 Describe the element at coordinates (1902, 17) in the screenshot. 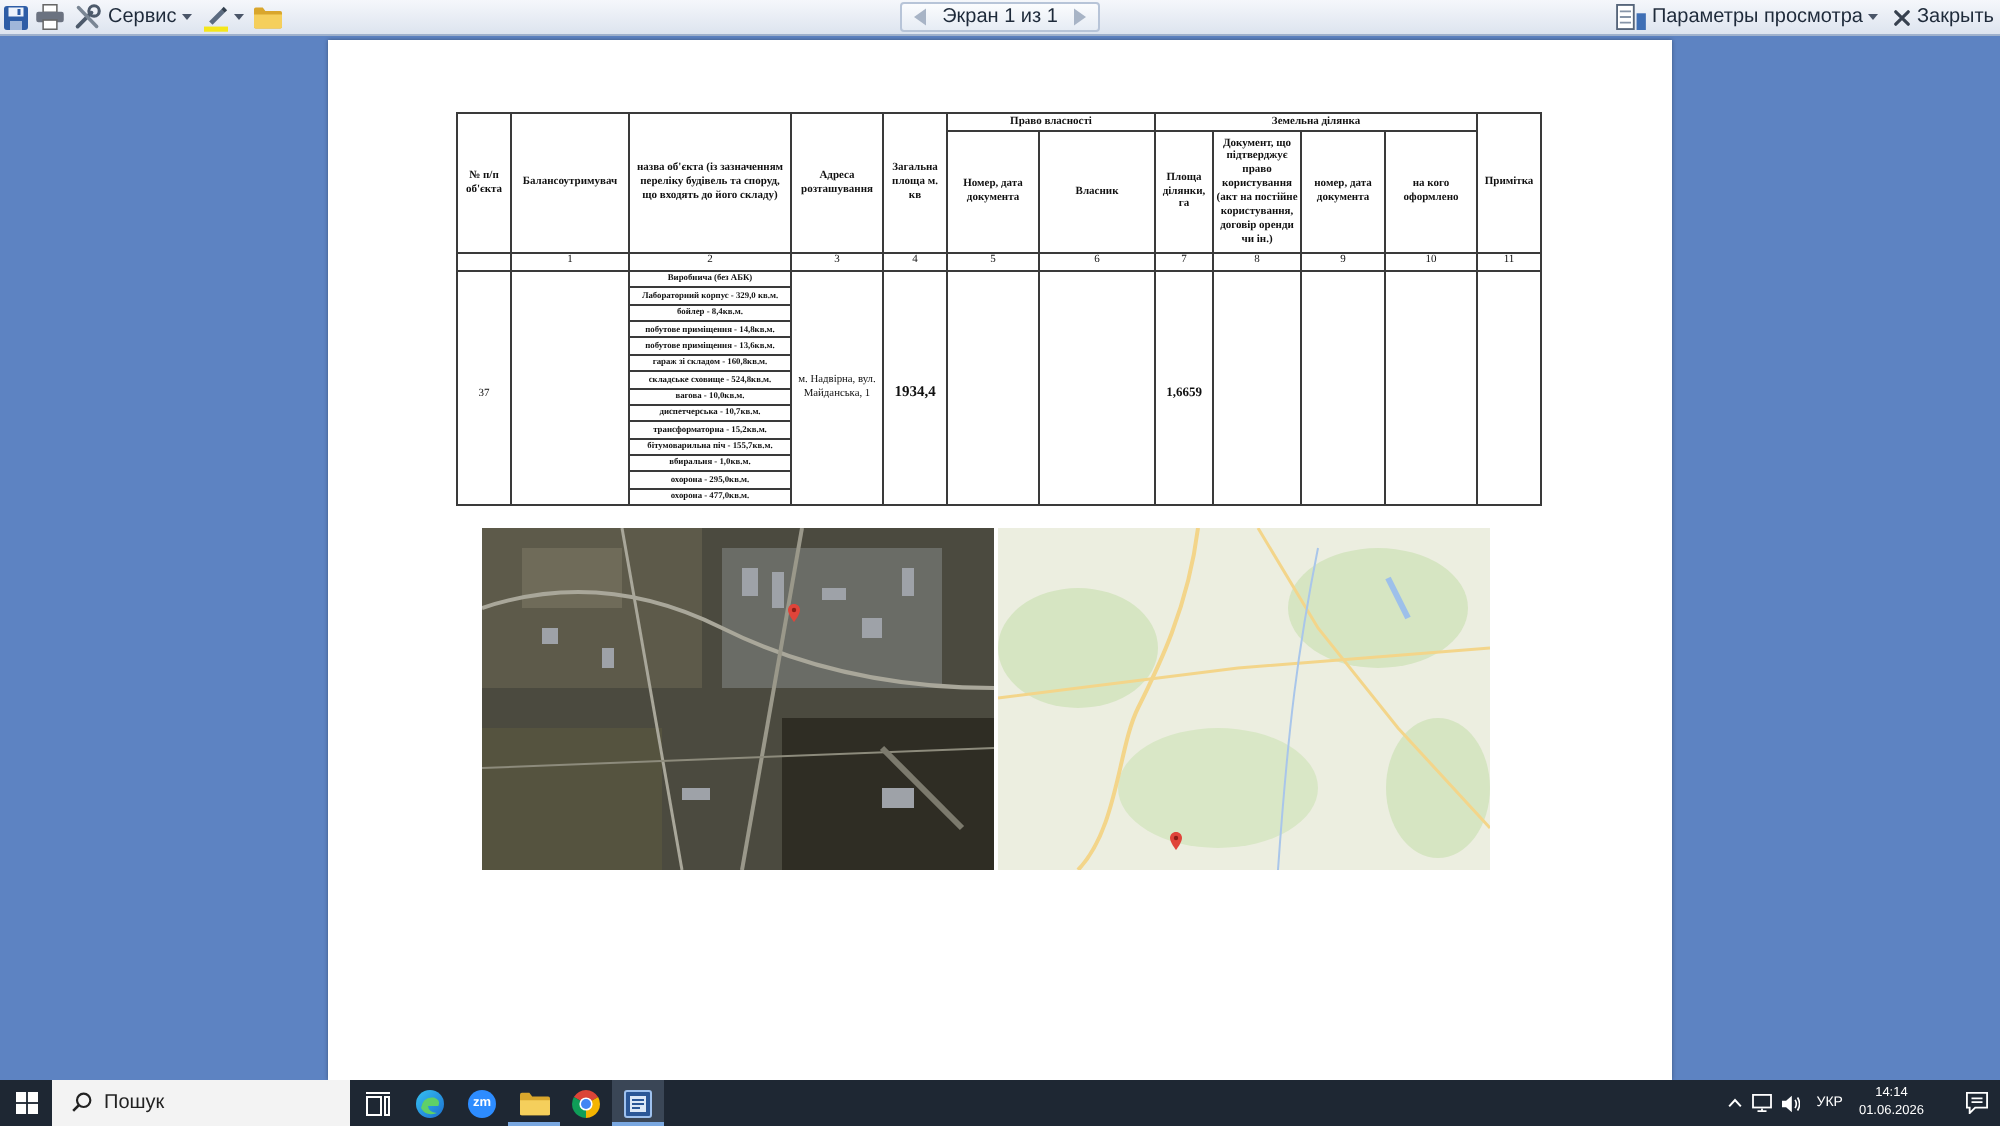

I see `close-icon` at that location.